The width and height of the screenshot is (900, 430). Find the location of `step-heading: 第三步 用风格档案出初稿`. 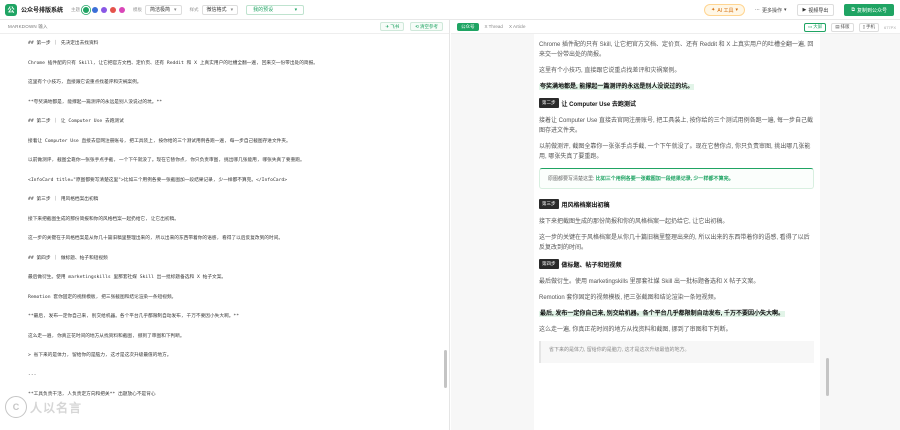

step-heading: 第三步 用风格档案出初稿 is located at coordinates (676, 204).